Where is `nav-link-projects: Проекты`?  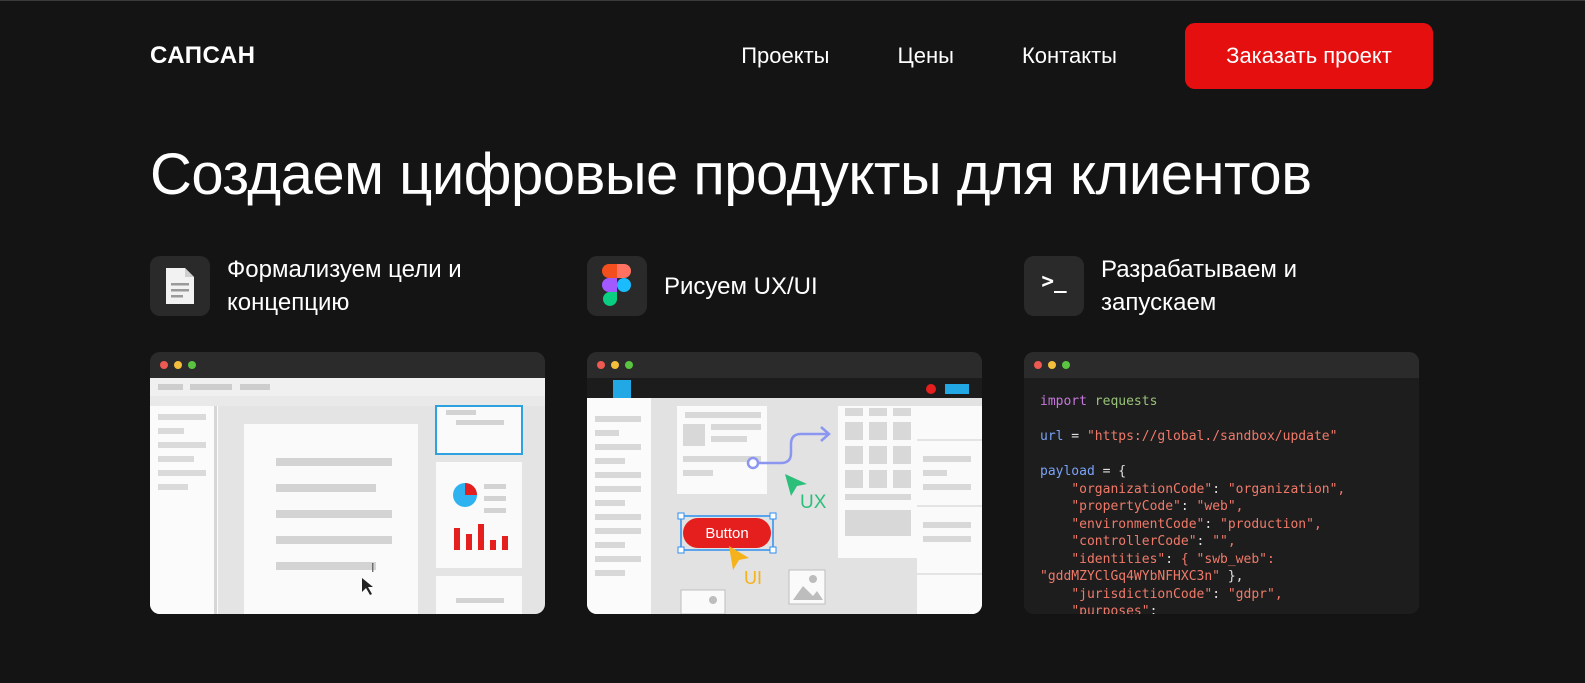
nav-link-projects: Проекты is located at coordinates (785, 56).